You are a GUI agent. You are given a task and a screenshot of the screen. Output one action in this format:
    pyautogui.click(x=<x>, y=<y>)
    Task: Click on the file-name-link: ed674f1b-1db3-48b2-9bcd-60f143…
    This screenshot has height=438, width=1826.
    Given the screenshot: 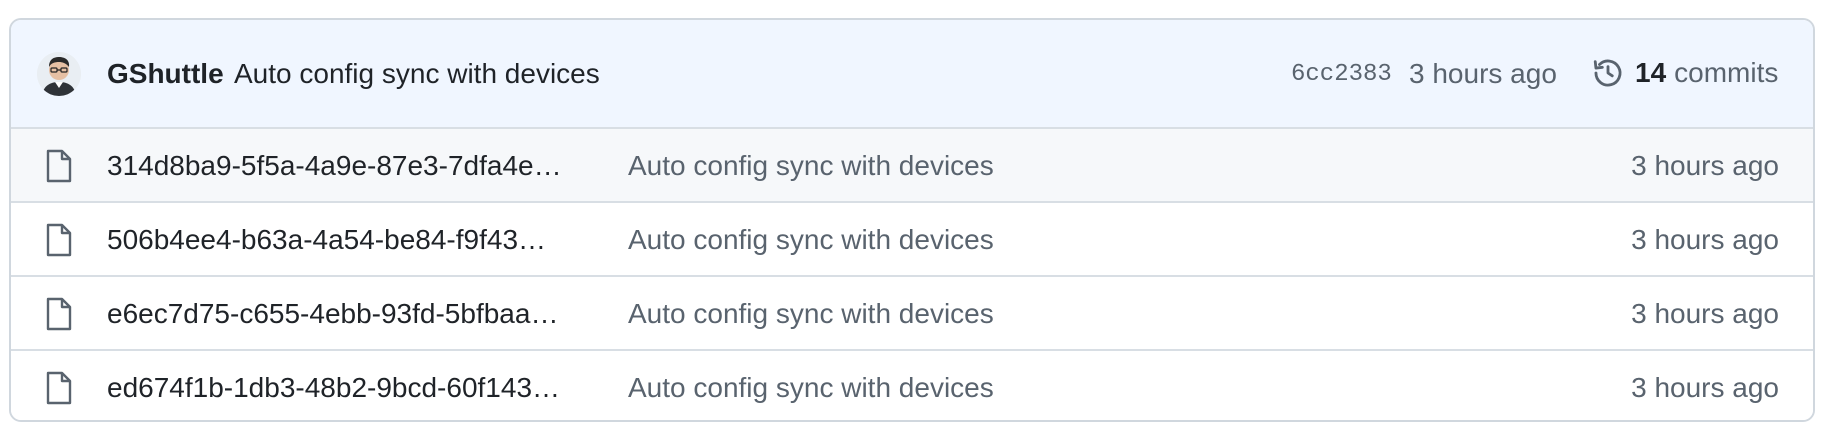 What is the action you would take?
    pyautogui.click(x=359, y=388)
    